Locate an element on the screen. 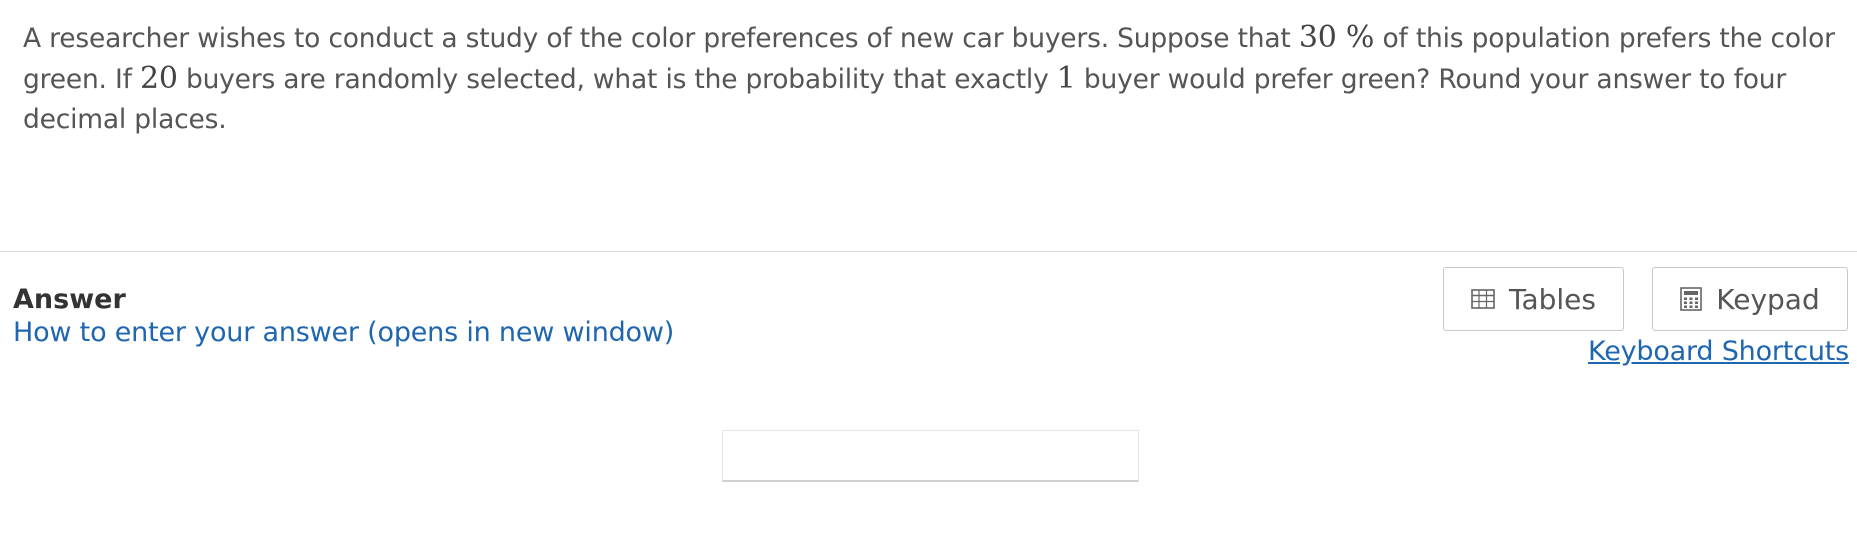  section-divider is located at coordinates (928, 251).